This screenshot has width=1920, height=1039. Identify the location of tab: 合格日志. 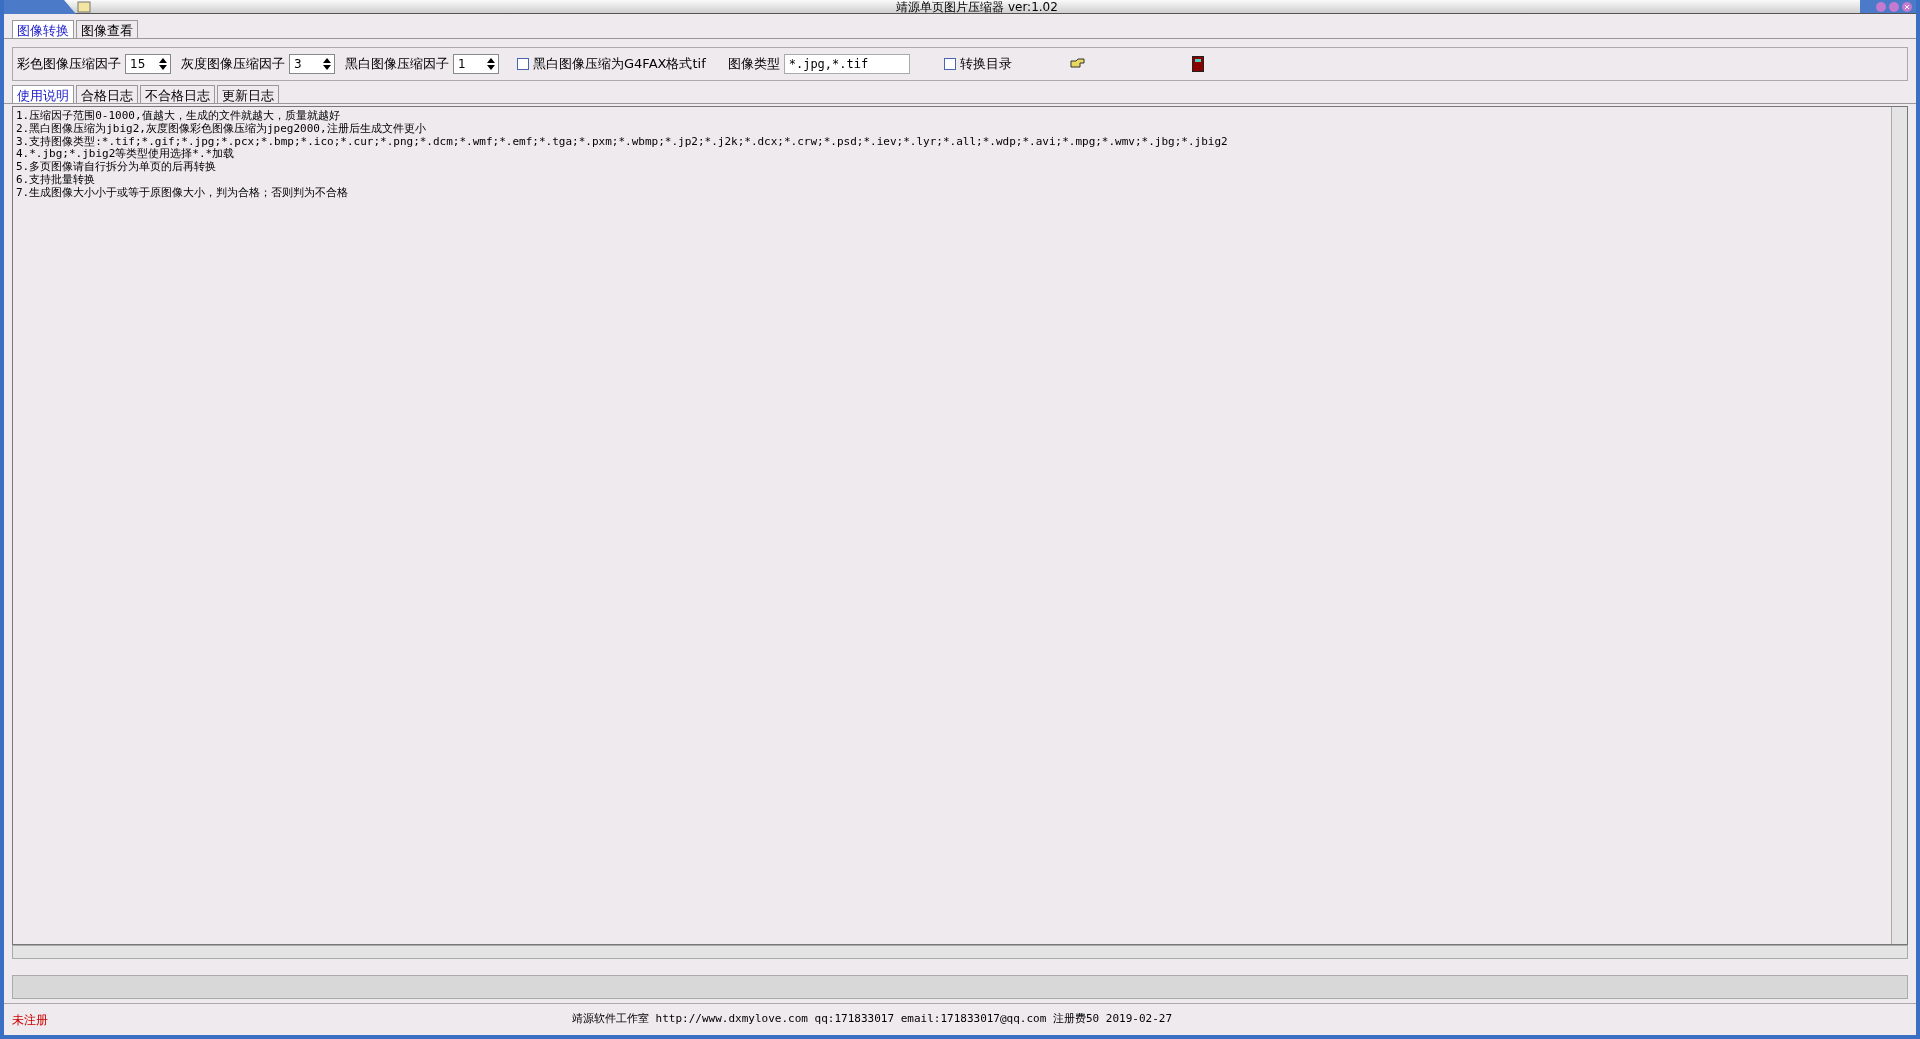
(107, 94).